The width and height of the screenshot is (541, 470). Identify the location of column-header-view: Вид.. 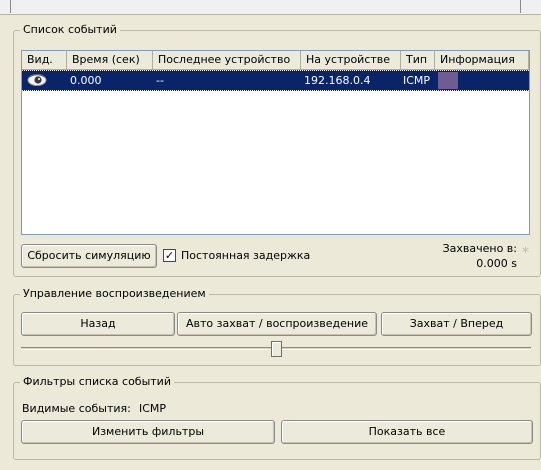
(44, 60).